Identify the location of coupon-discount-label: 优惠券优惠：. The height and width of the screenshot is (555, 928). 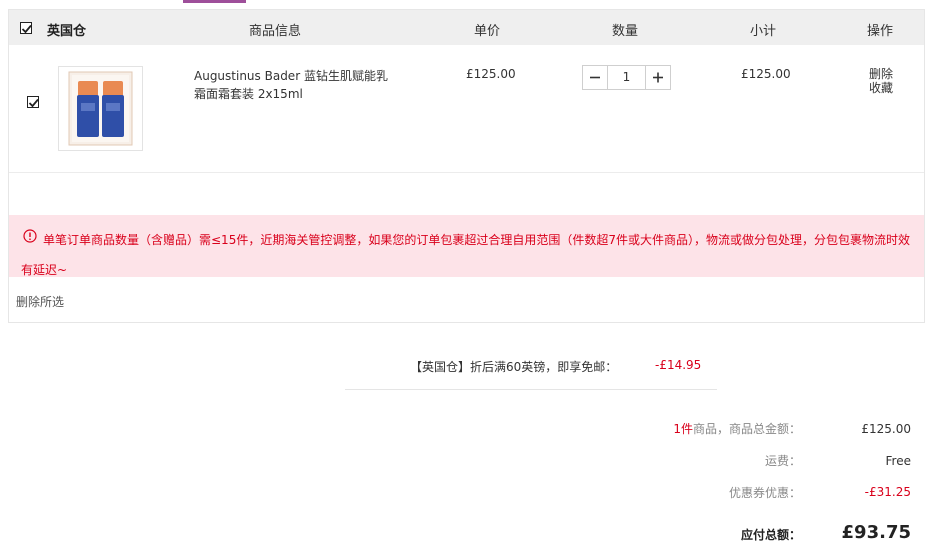
(764, 493).